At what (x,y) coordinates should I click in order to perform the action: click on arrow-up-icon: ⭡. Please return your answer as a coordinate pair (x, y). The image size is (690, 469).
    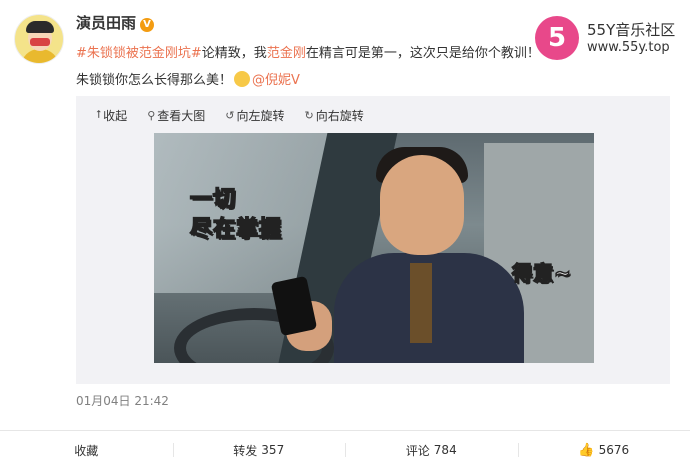
    Looking at the image, I should click on (99, 114).